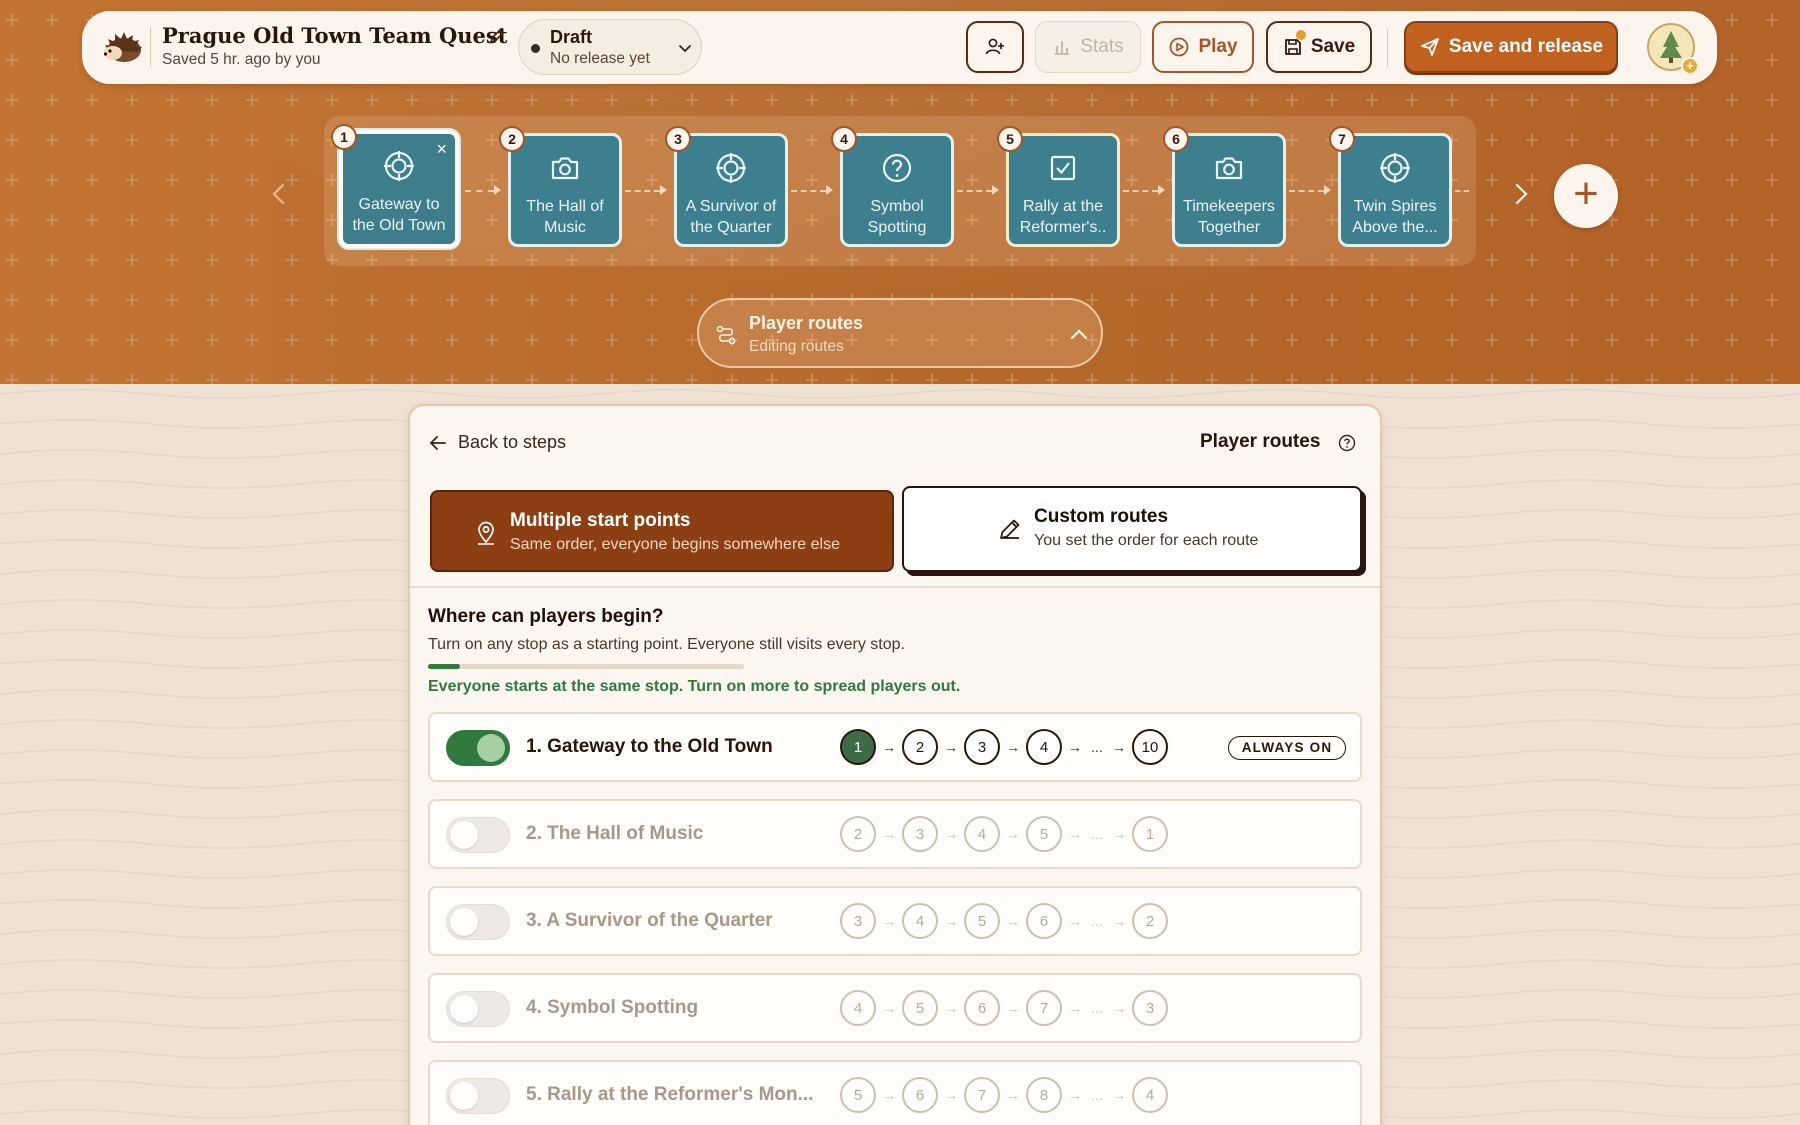 Image resolution: width=1800 pixels, height=1125 pixels. What do you see at coordinates (1088, 47) in the screenshot?
I see `stats-button: Stats` at bounding box center [1088, 47].